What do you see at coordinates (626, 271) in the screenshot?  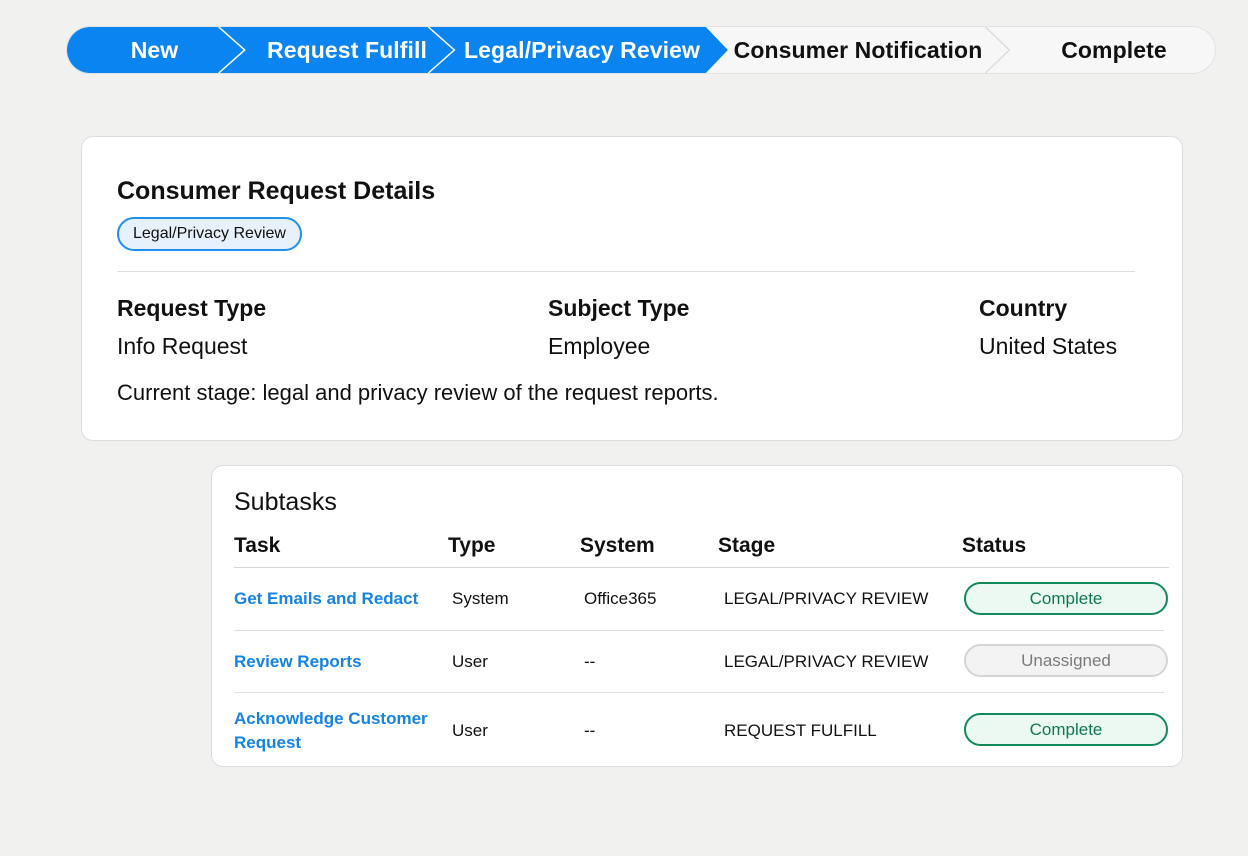 I see `details-divider` at bounding box center [626, 271].